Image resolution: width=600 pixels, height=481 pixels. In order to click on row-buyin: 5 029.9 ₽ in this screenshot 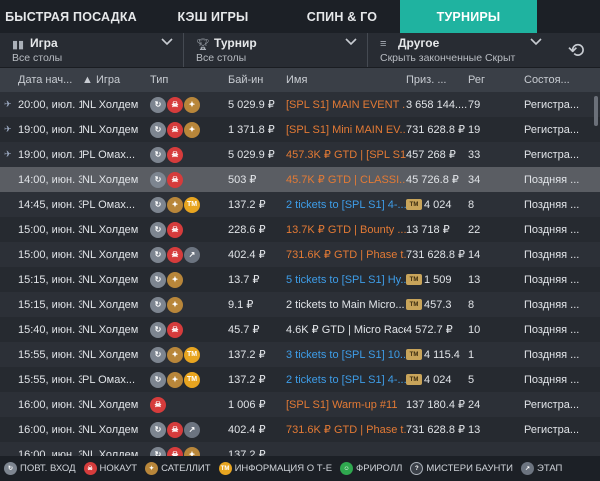, I will do `click(251, 105)`.